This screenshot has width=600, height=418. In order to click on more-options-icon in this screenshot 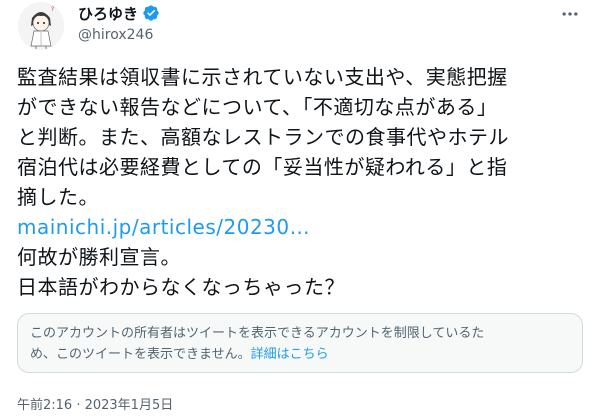, I will do `click(570, 14)`.